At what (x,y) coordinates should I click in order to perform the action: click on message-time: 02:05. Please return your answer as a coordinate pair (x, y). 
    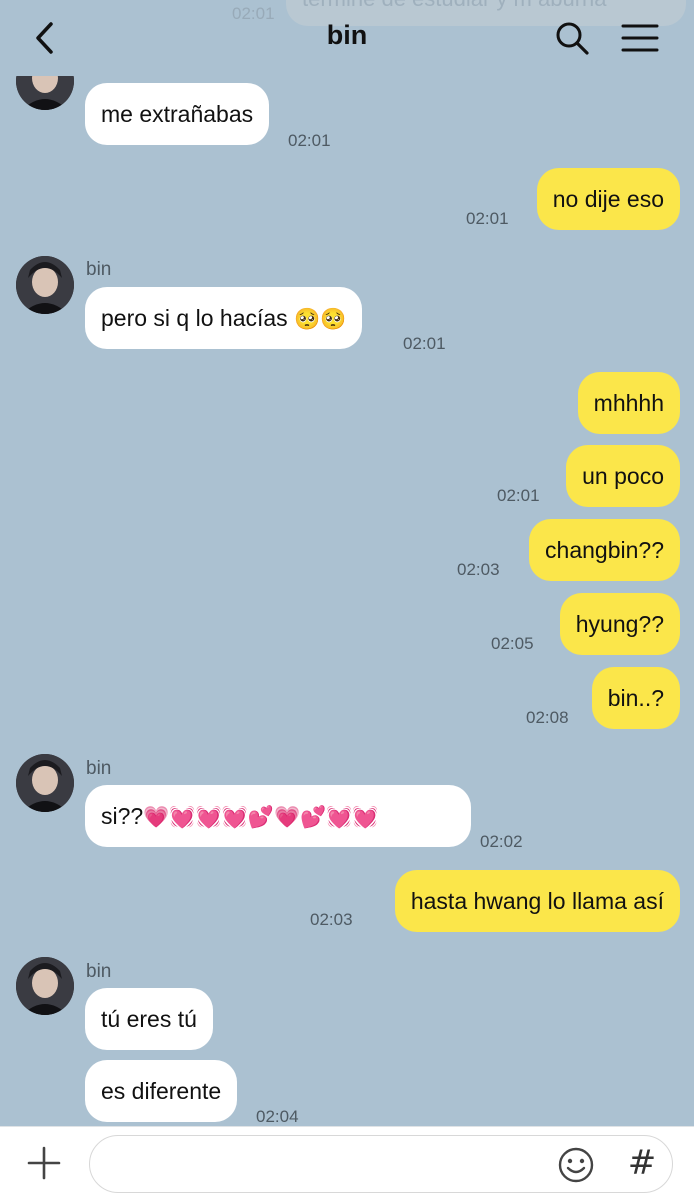
    Looking at the image, I should click on (512, 643).